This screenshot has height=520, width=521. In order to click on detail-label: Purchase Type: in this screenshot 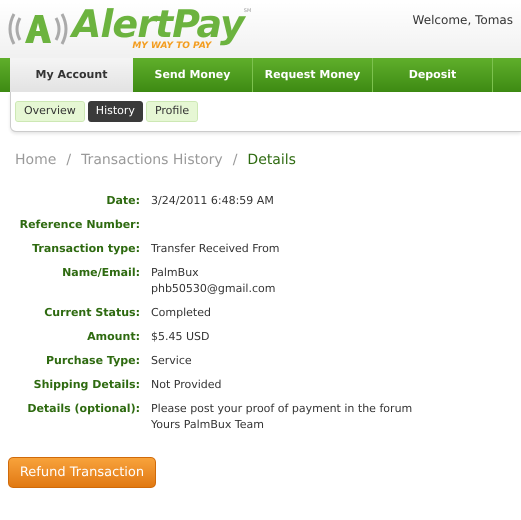, I will do `click(92, 361)`.